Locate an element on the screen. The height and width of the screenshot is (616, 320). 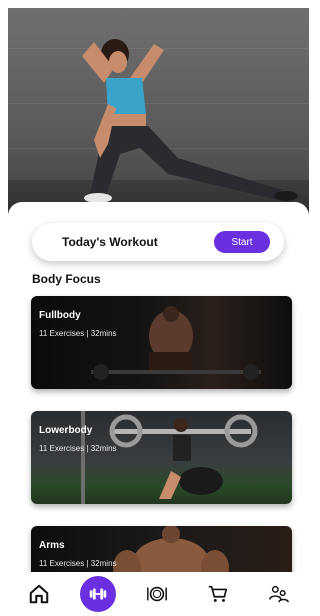
plate-icon is located at coordinates (156, 594).